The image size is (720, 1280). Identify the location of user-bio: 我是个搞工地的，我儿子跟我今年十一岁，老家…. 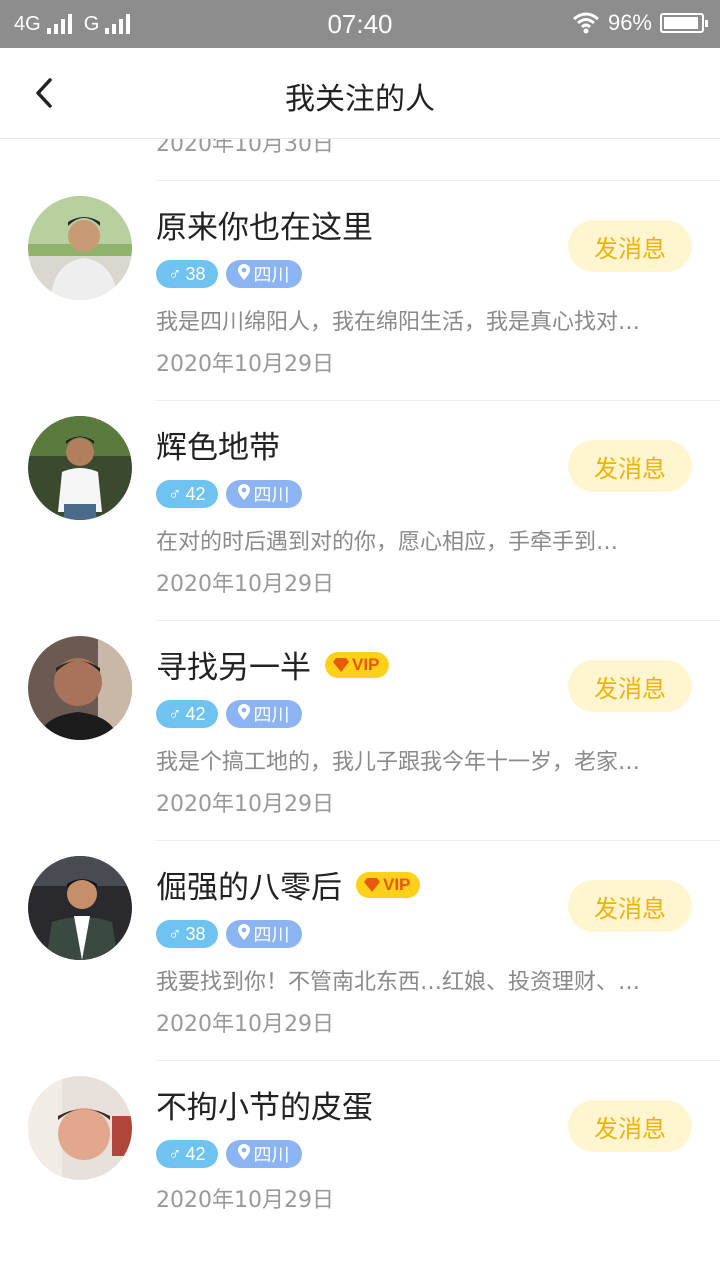
(398, 762).